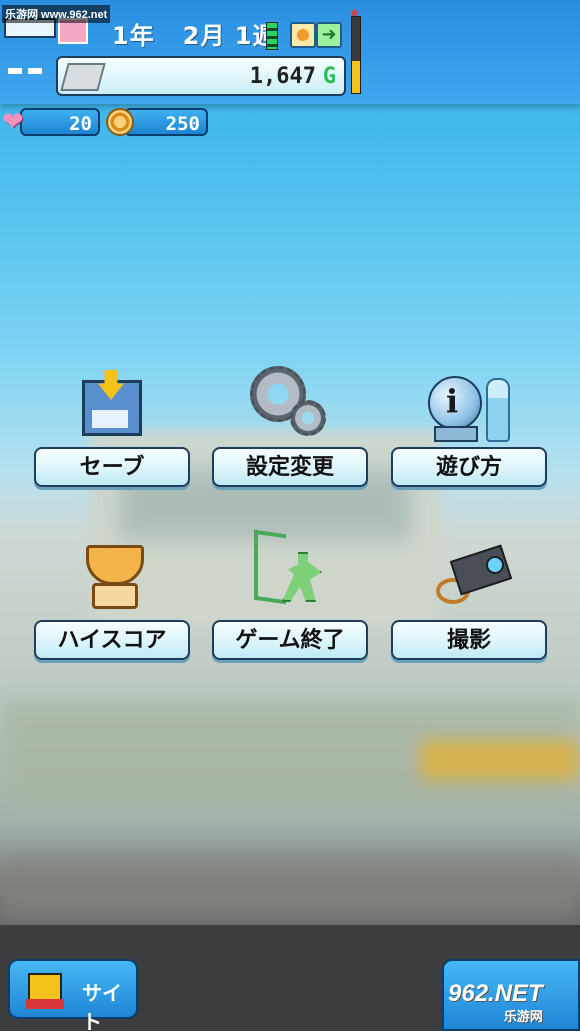  I want to click on money-box: 1,647 G, so click(201, 76).